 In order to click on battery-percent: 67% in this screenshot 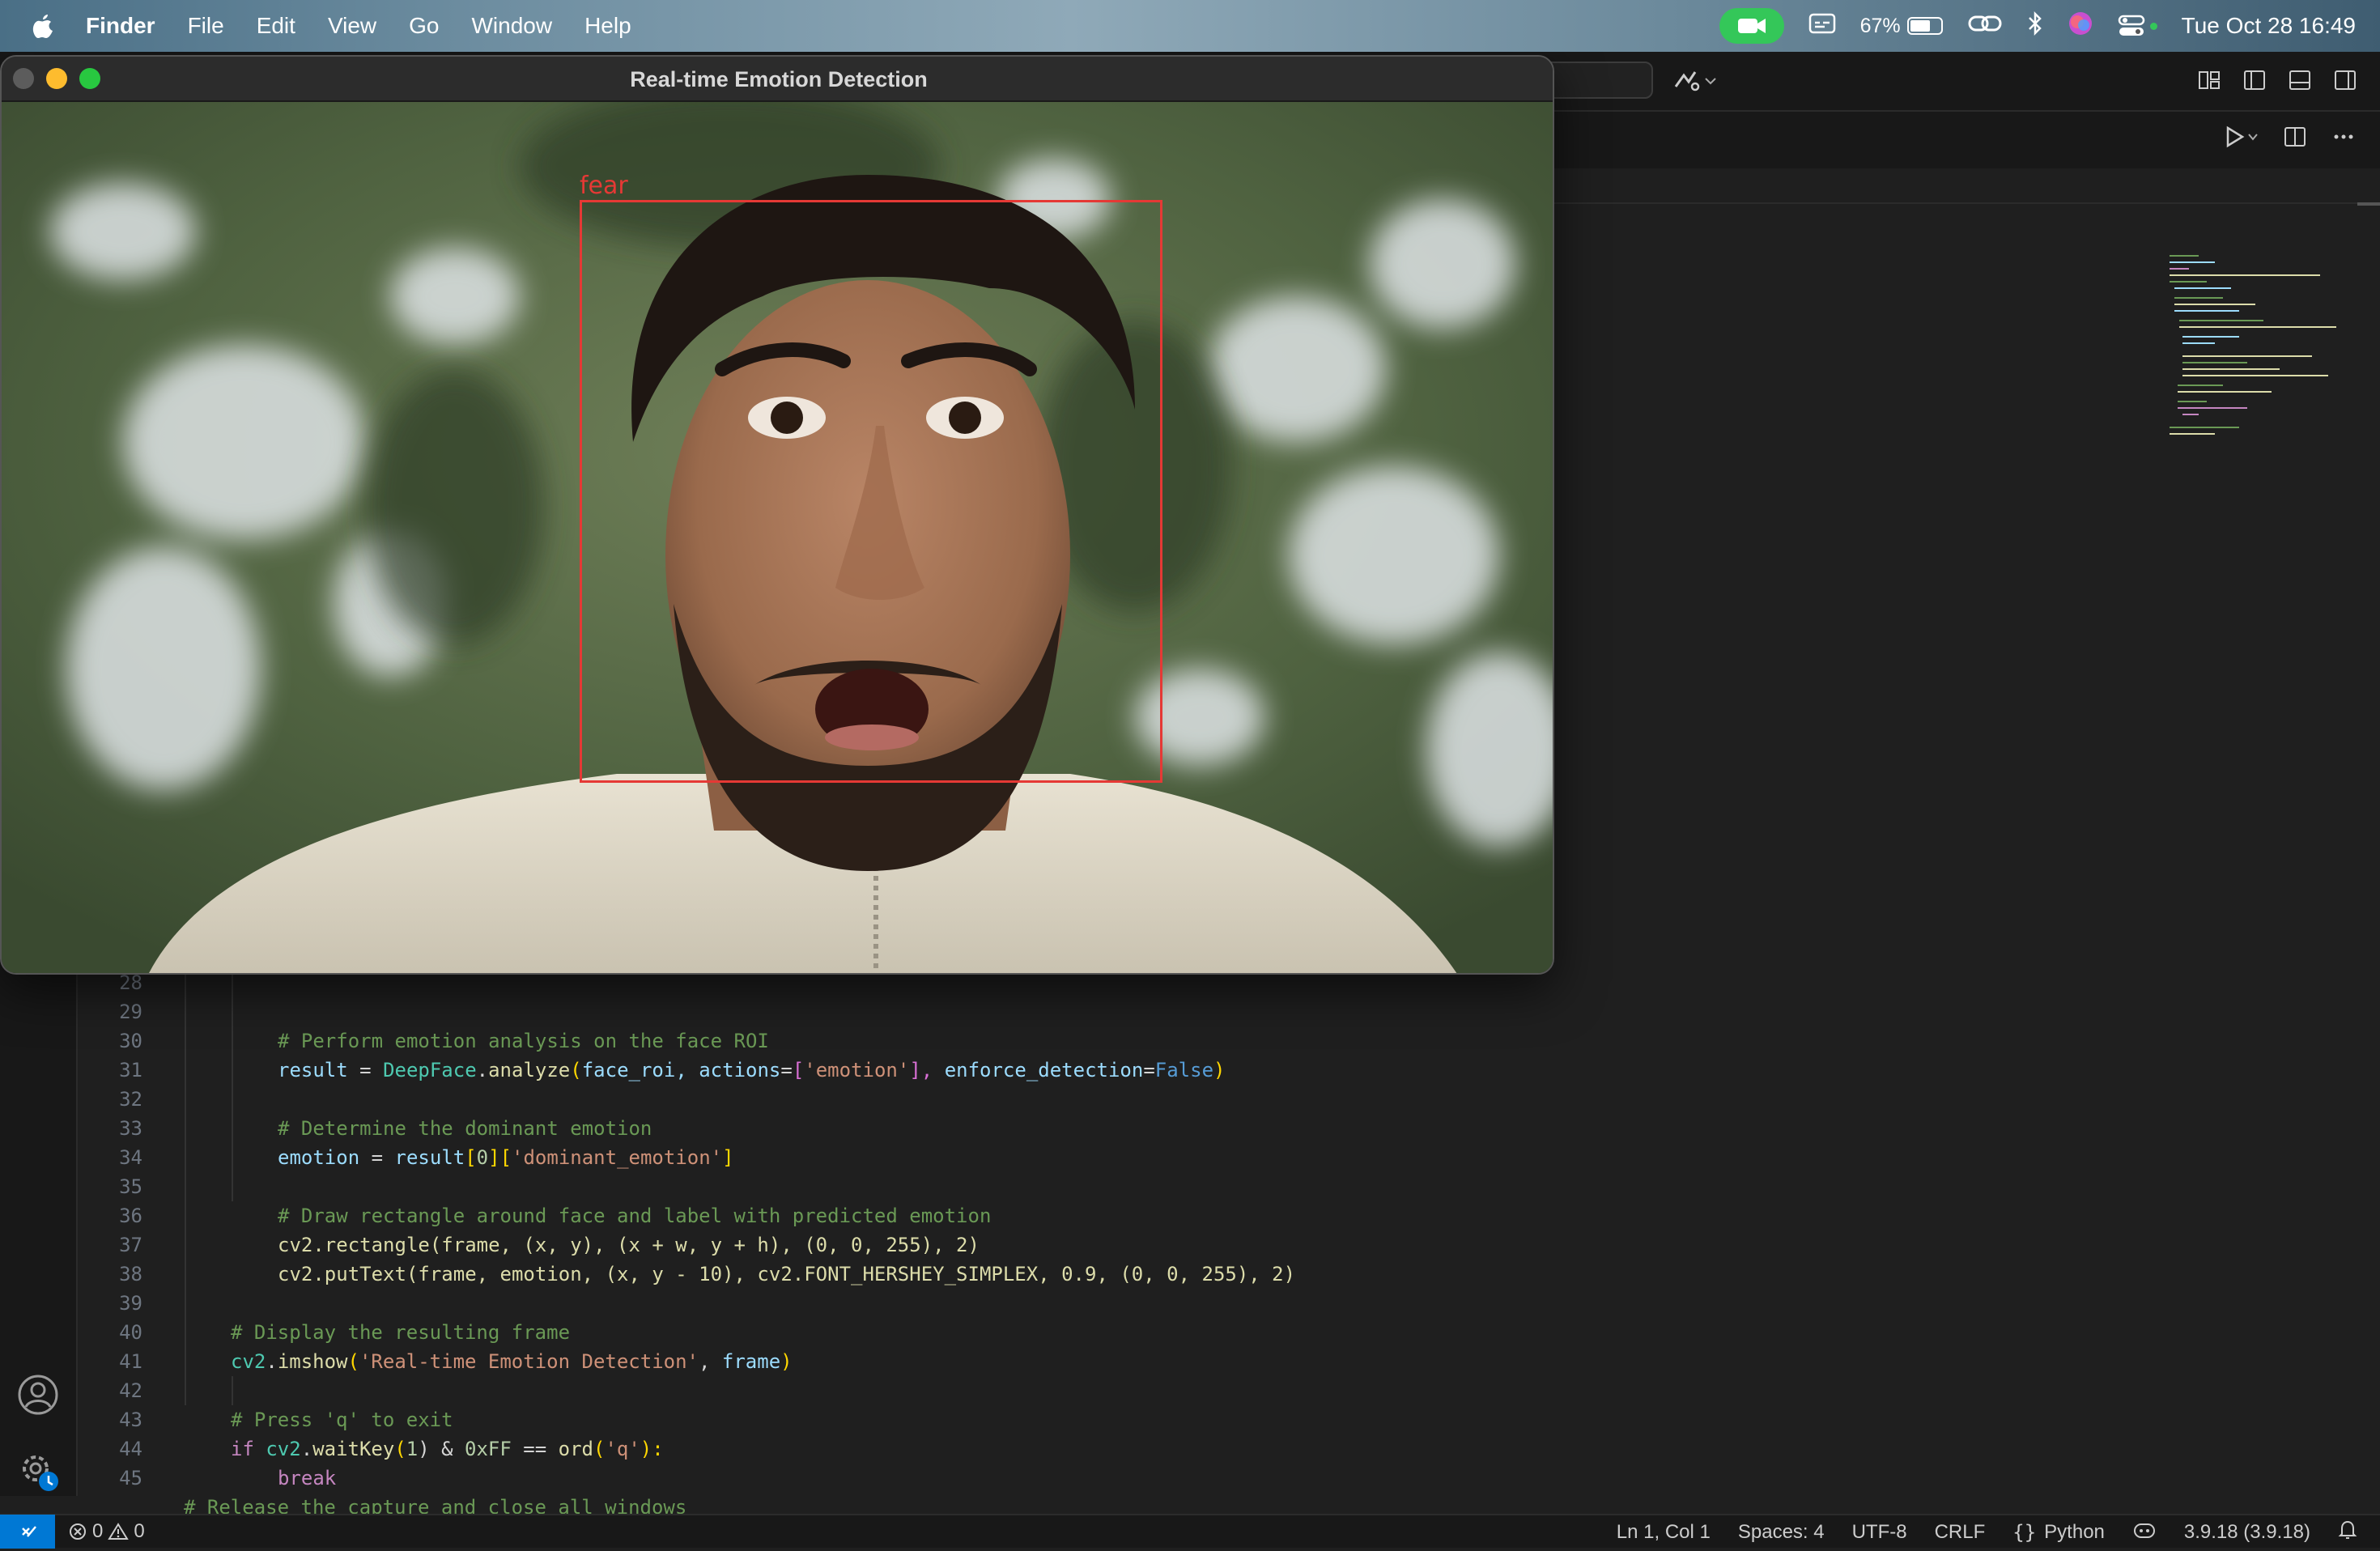, I will do `click(1880, 26)`.